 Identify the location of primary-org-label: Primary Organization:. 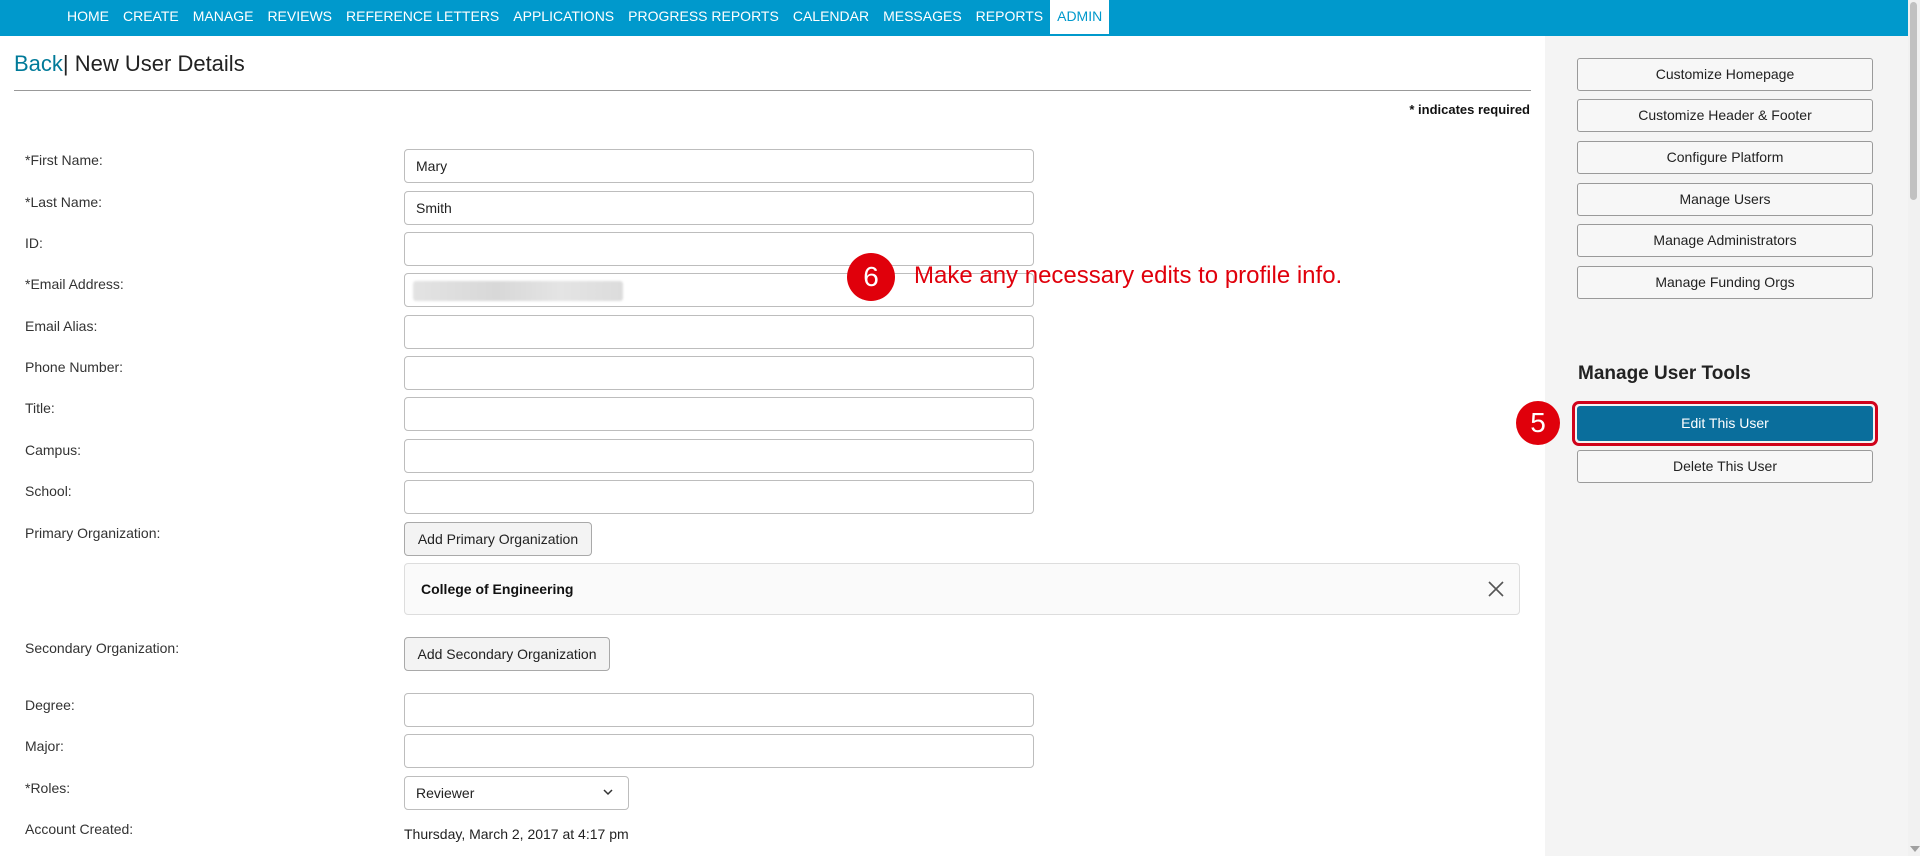
(93, 533).